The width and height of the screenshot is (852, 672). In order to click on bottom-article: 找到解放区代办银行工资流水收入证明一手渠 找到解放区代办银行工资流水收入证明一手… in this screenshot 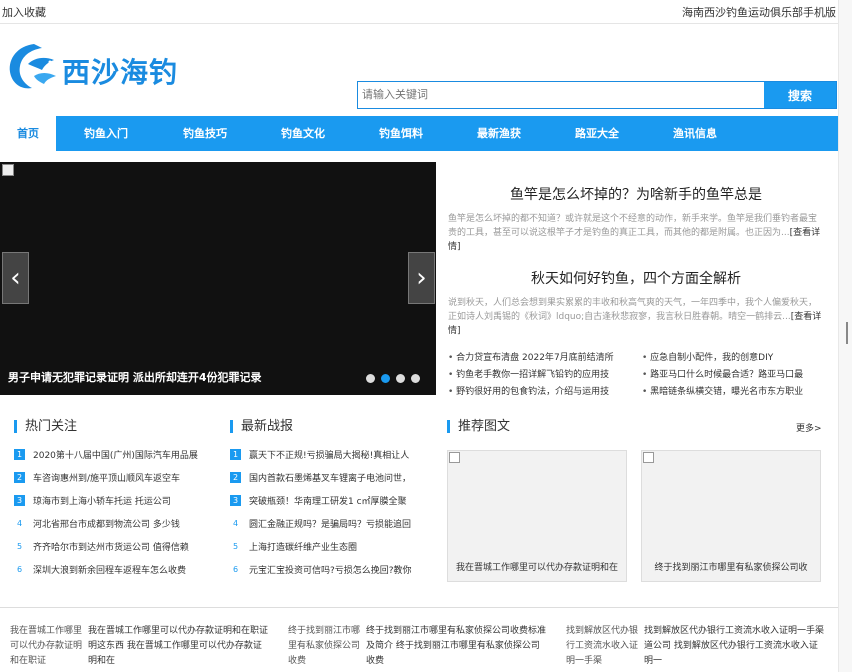, I will do `click(697, 640)`.